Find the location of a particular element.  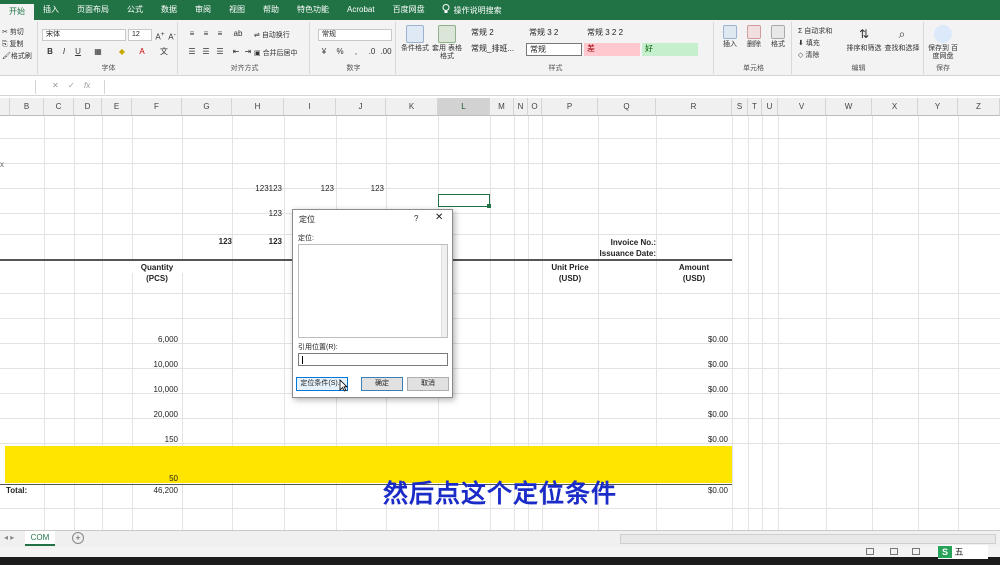

font-color-icon: A is located at coordinates (142, 52).